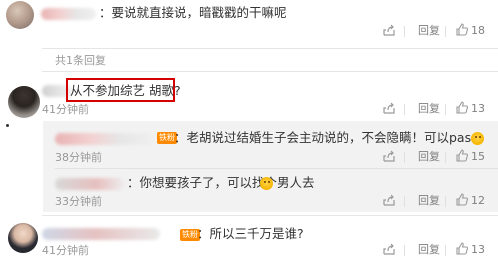 The image size is (498, 261). I want to click on reply-text: ：你想要孩子了，可以找个男人去, so click(221, 182).